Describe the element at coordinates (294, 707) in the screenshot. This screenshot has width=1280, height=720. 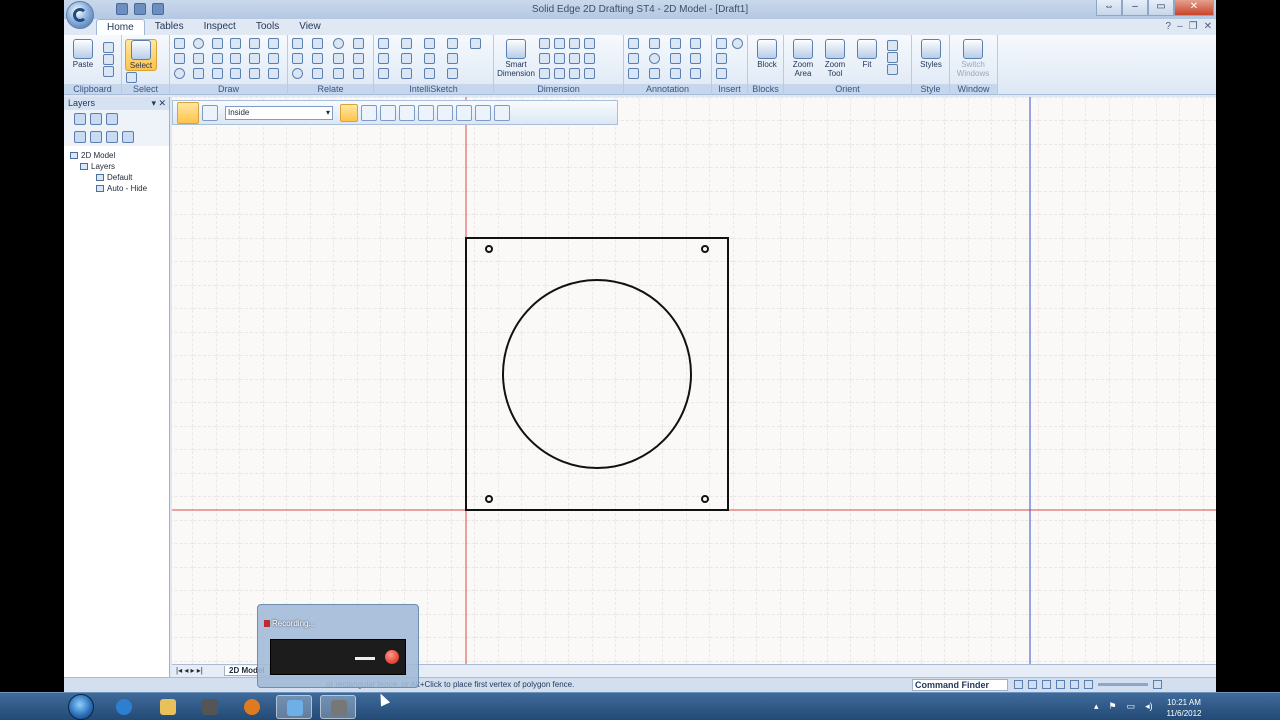
I see `taskbar-solid-edge` at that location.